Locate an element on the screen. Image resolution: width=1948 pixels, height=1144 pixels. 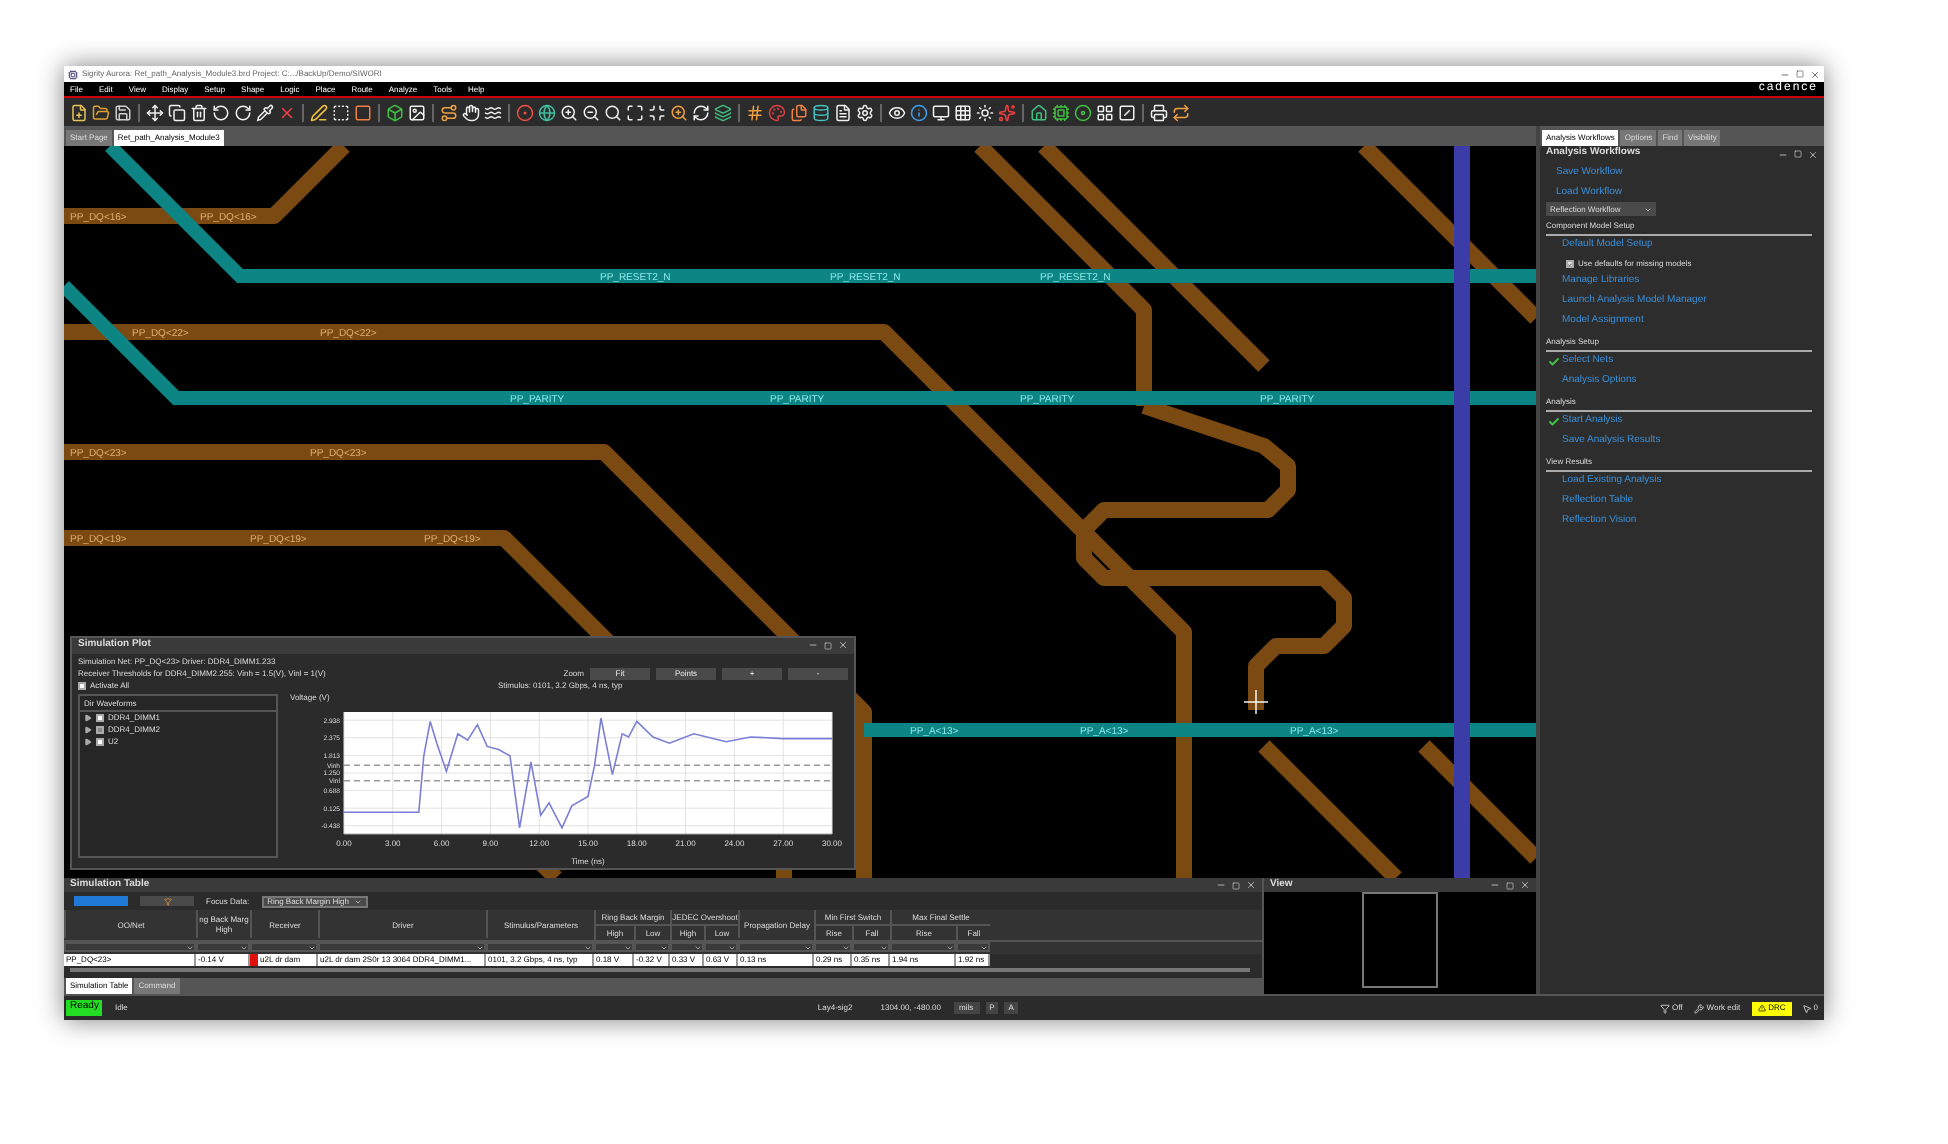
layers-icon is located at coordinates (723, 112).